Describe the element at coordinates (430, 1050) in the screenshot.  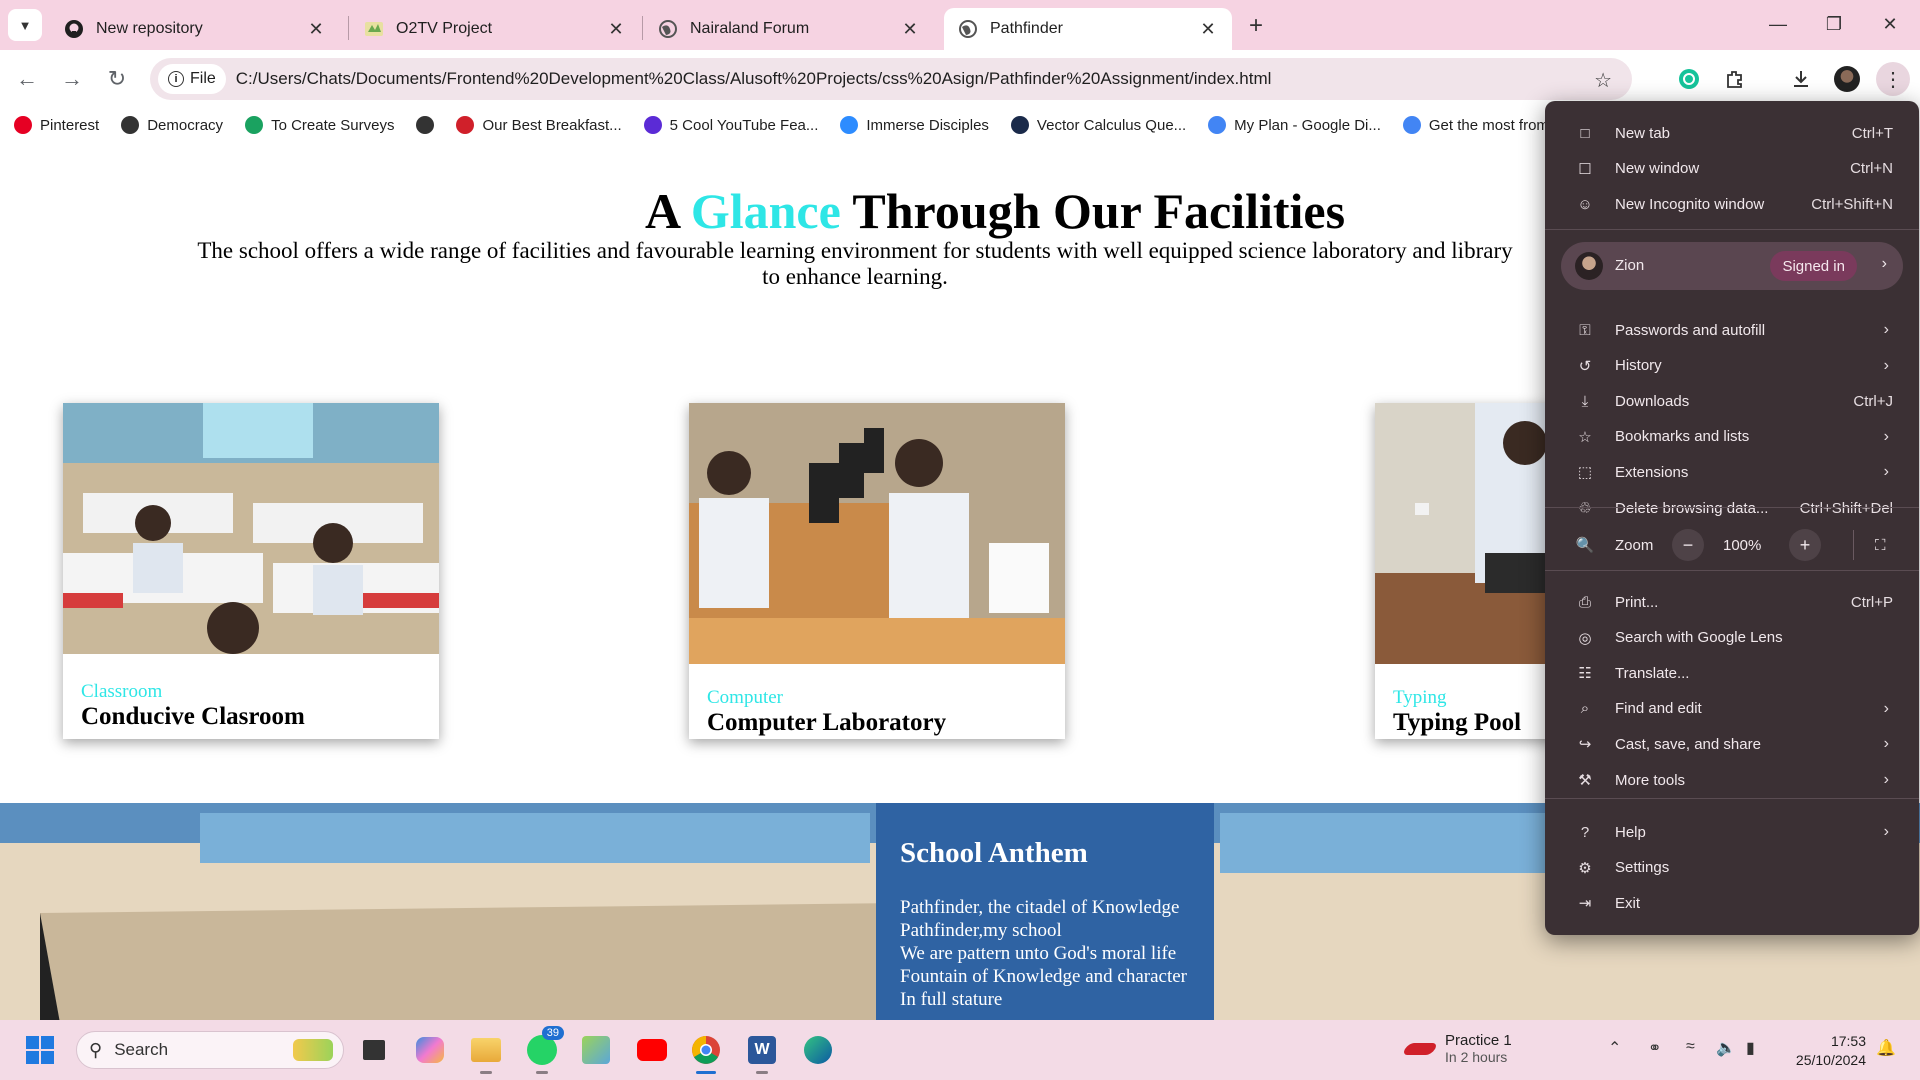
I see `copilot-icon` at that location.